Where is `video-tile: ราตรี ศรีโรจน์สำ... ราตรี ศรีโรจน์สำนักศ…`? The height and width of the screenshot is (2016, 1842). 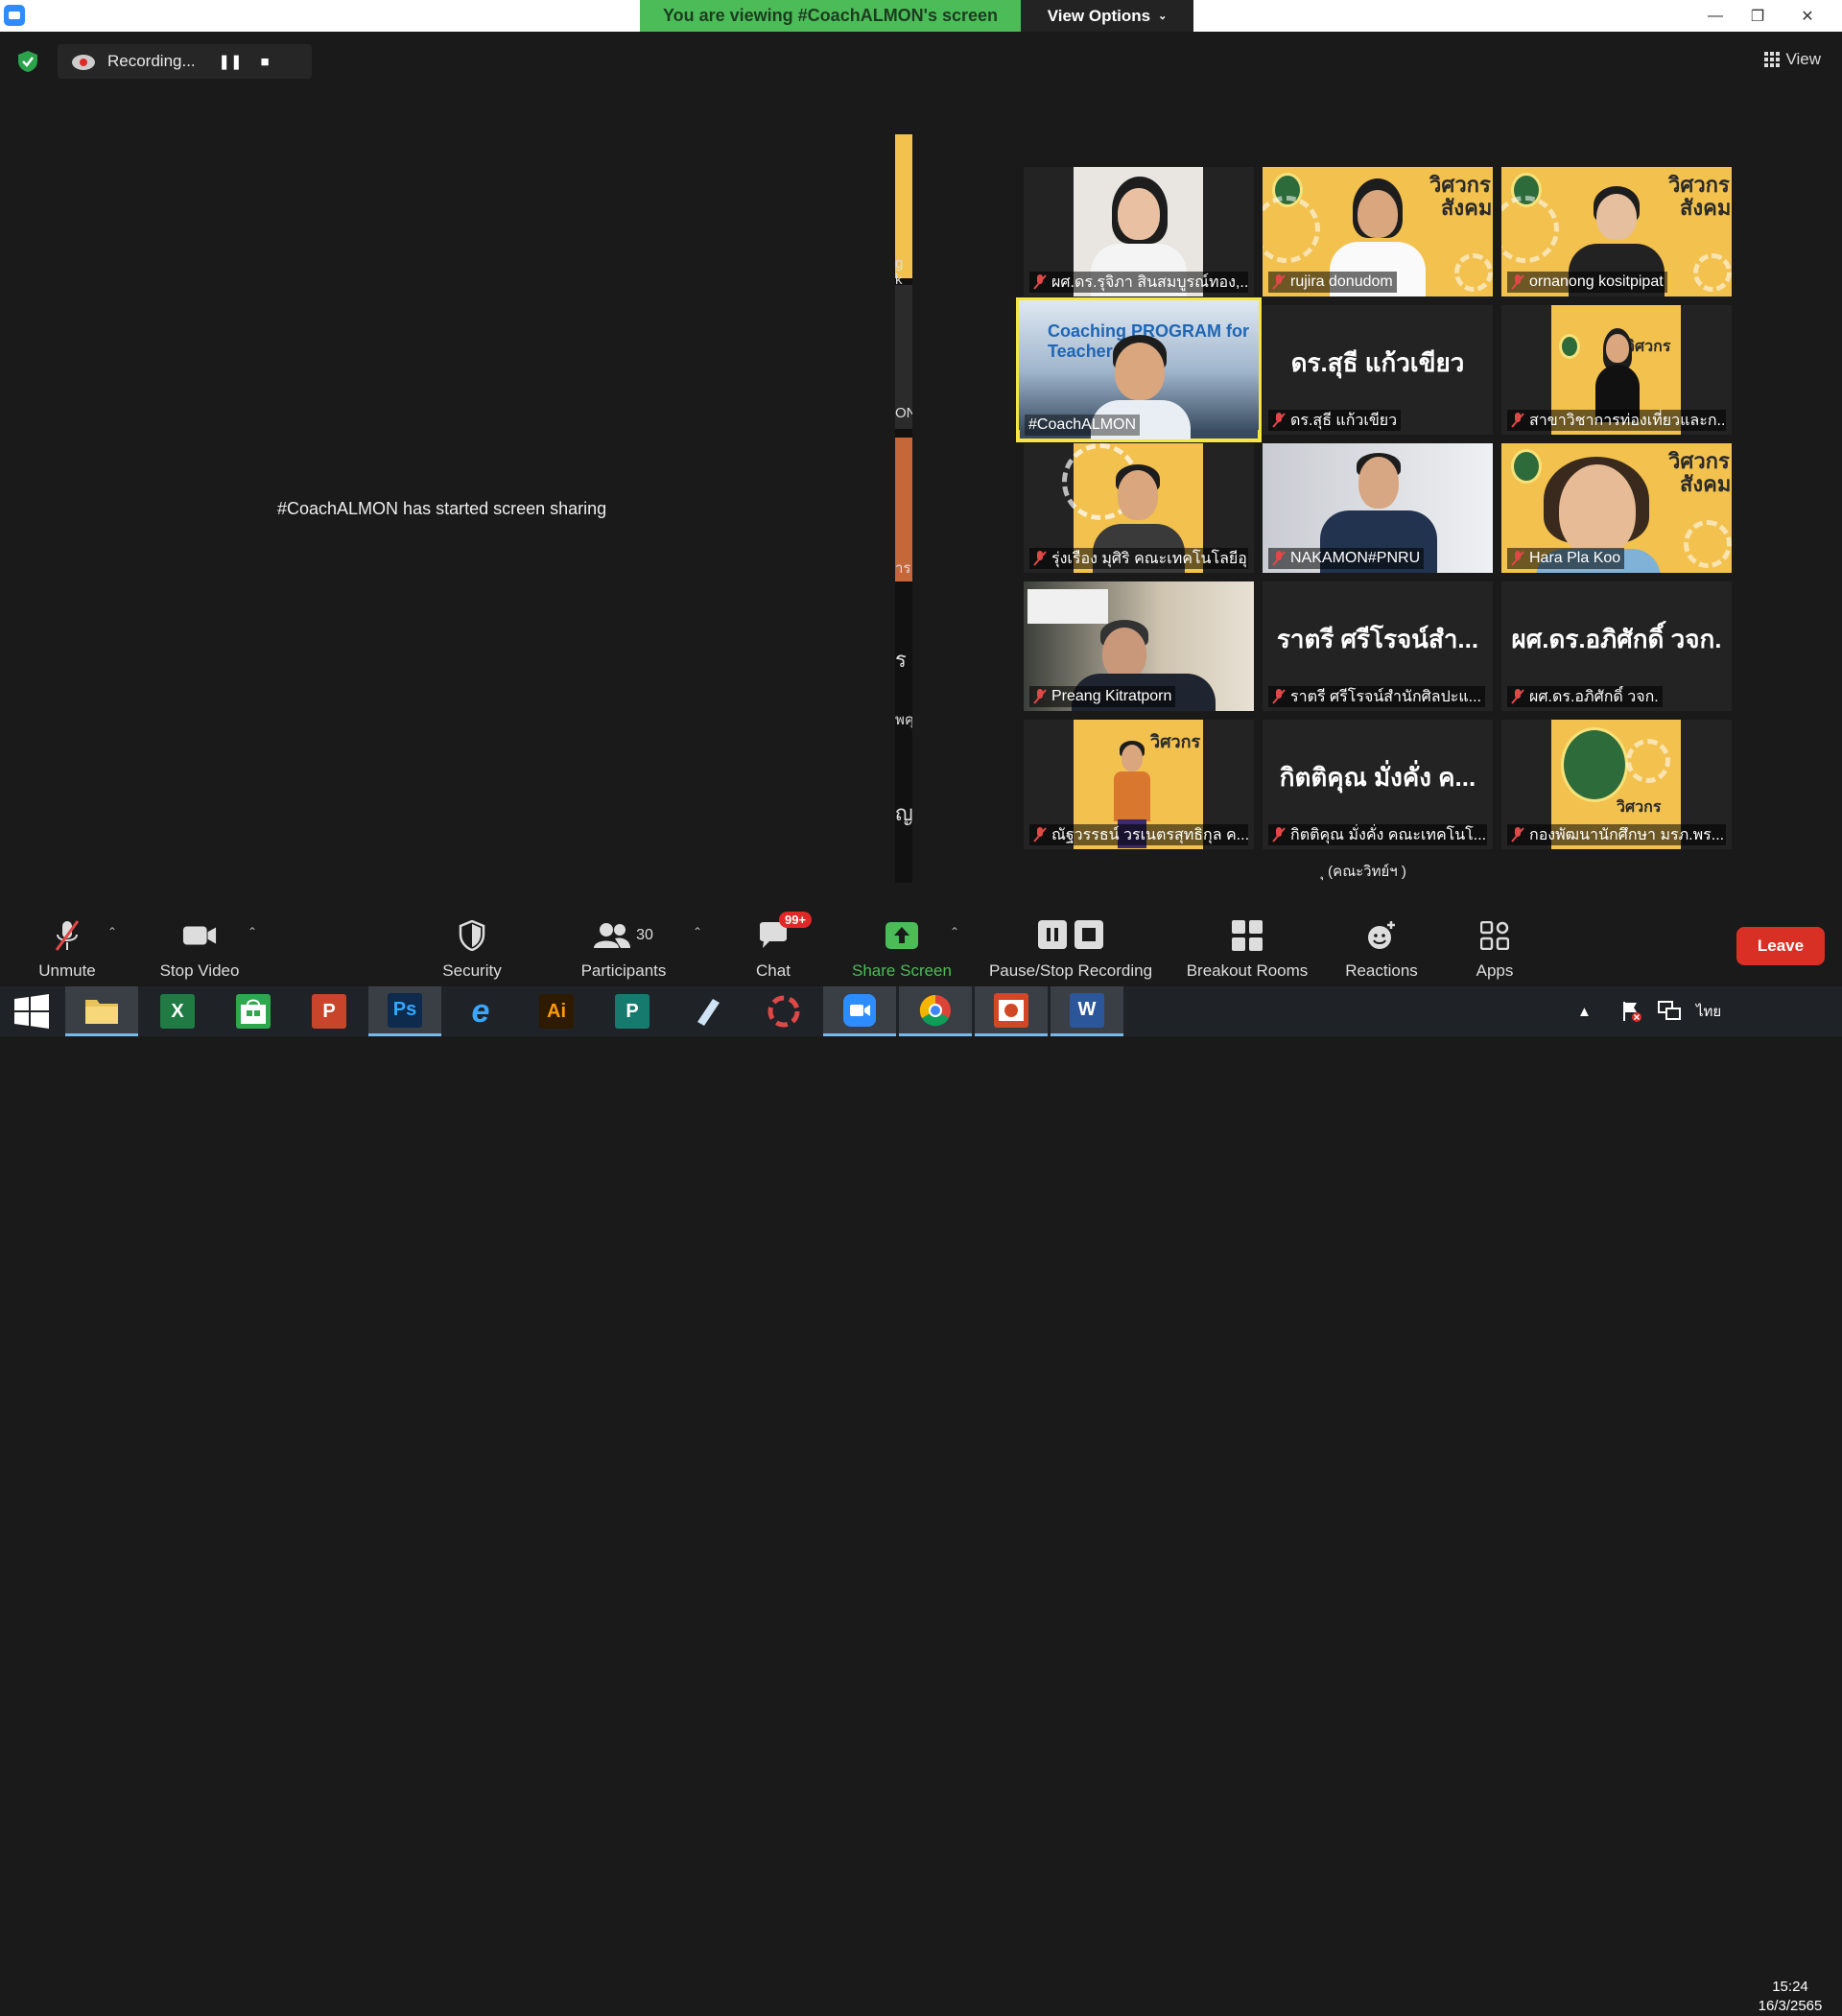 video-tile: ราตรี ศรีโรจน์สำ... ราตรี ศรีโรจน์สำนักศ… is located at coordinates (1378, 646).